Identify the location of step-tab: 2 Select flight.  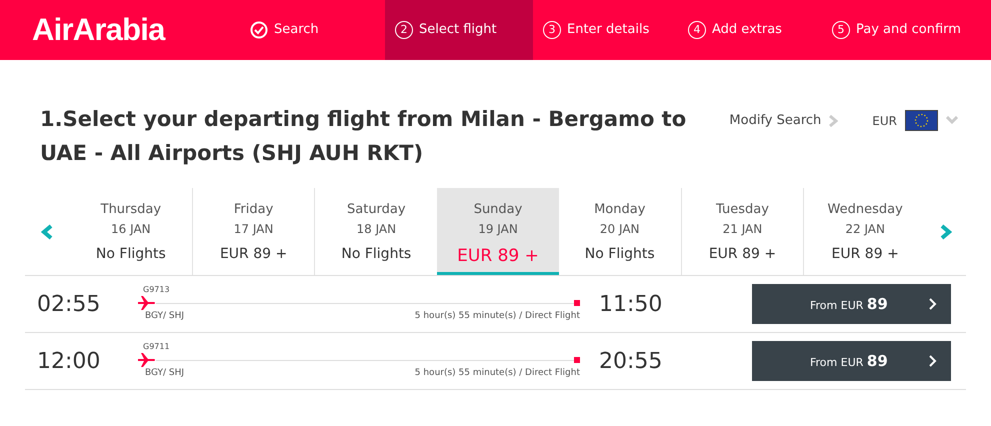
(459, 30).